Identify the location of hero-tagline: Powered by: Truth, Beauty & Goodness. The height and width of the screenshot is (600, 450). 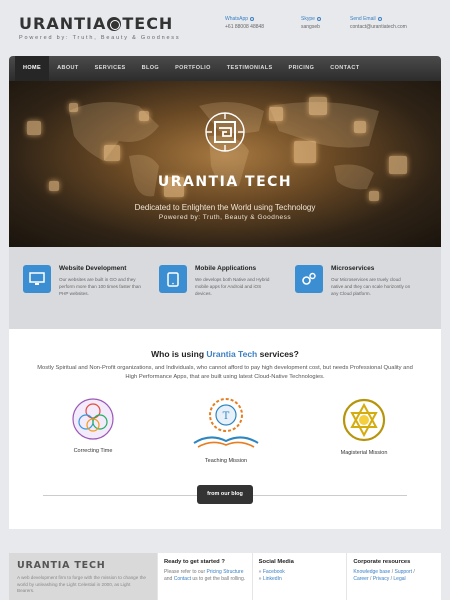
(225, 217).